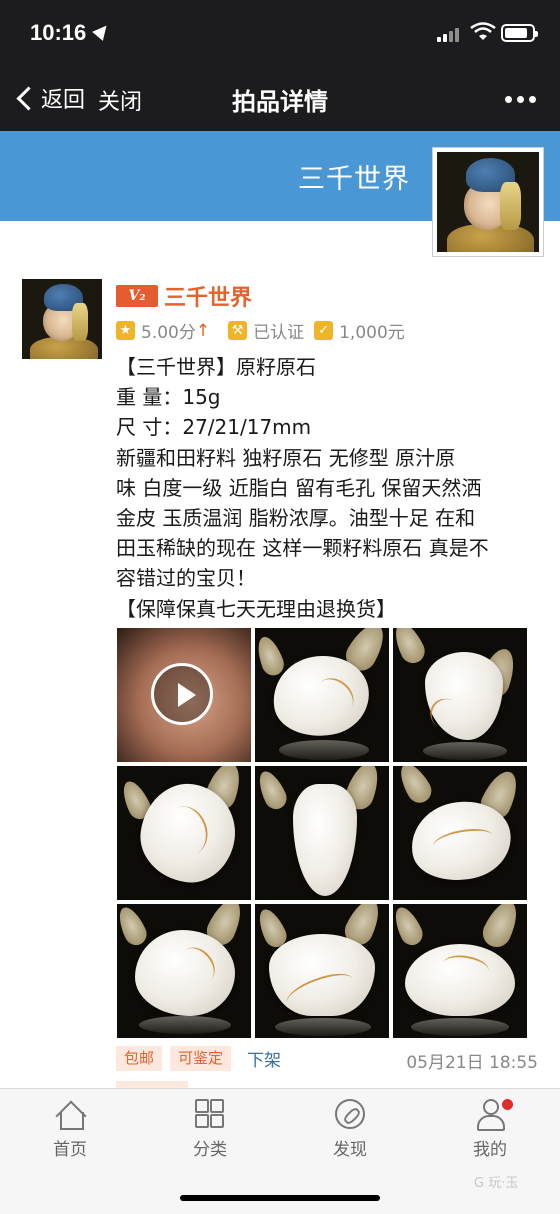 The width and height of the screenshot is (560, 1214). Describe the element at coordinates (296, 518) in the screenshot. I see `text-line: 金皮 玉质温润 脂粉浓厚。油型十足 在和` at that location.